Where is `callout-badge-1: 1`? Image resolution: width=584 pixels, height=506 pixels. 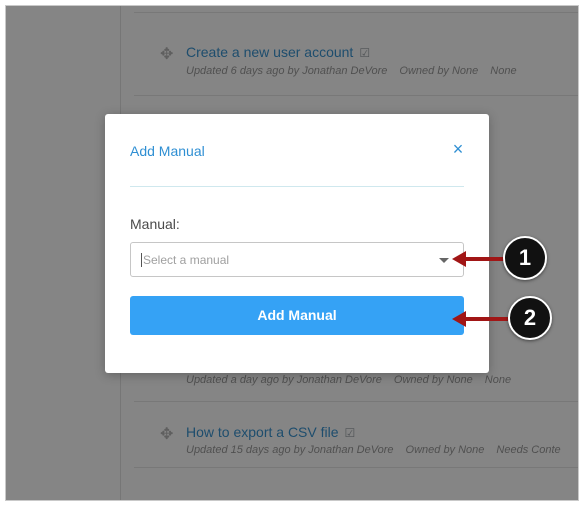
callout-badge-1: 1 is located at coordinates (525, 258).